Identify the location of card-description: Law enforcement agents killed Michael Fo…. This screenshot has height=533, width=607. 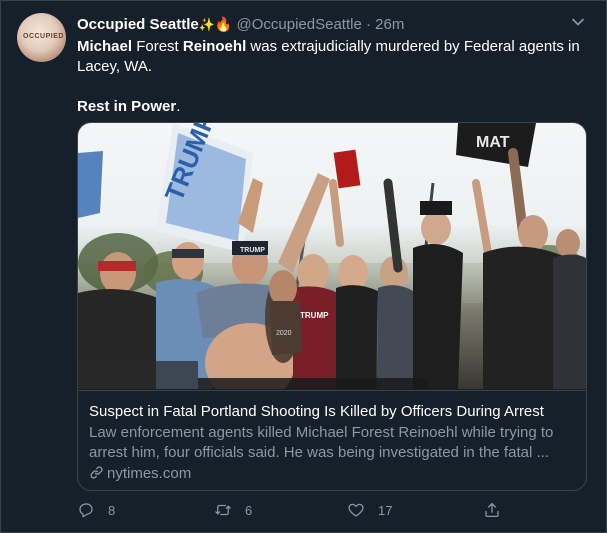
(321, 442).